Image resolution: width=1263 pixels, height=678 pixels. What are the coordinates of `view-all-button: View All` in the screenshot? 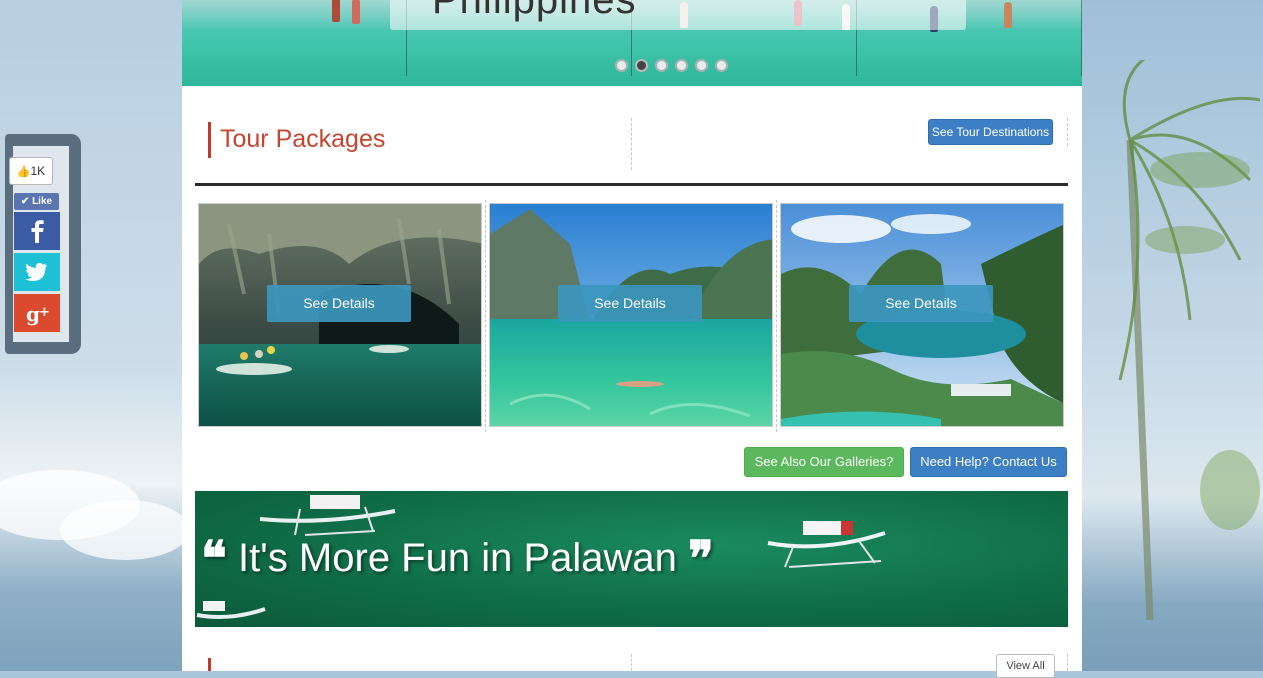 It's located at (1025, 666).